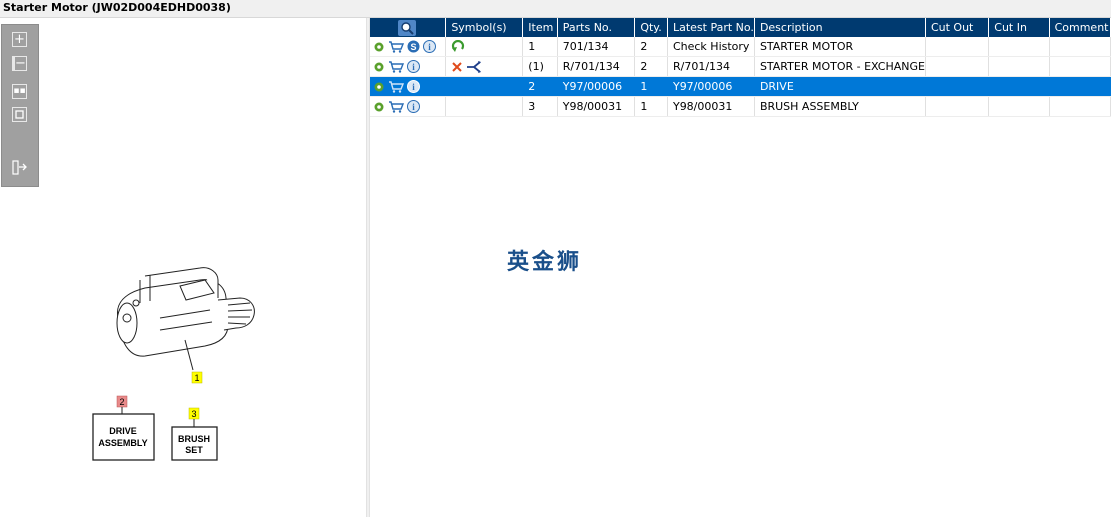 The image size is (1111, 517). Describe the element at coordinates (1019, 27) in the screenshot. I see `column-header-cut-in: Cut In` at that location.